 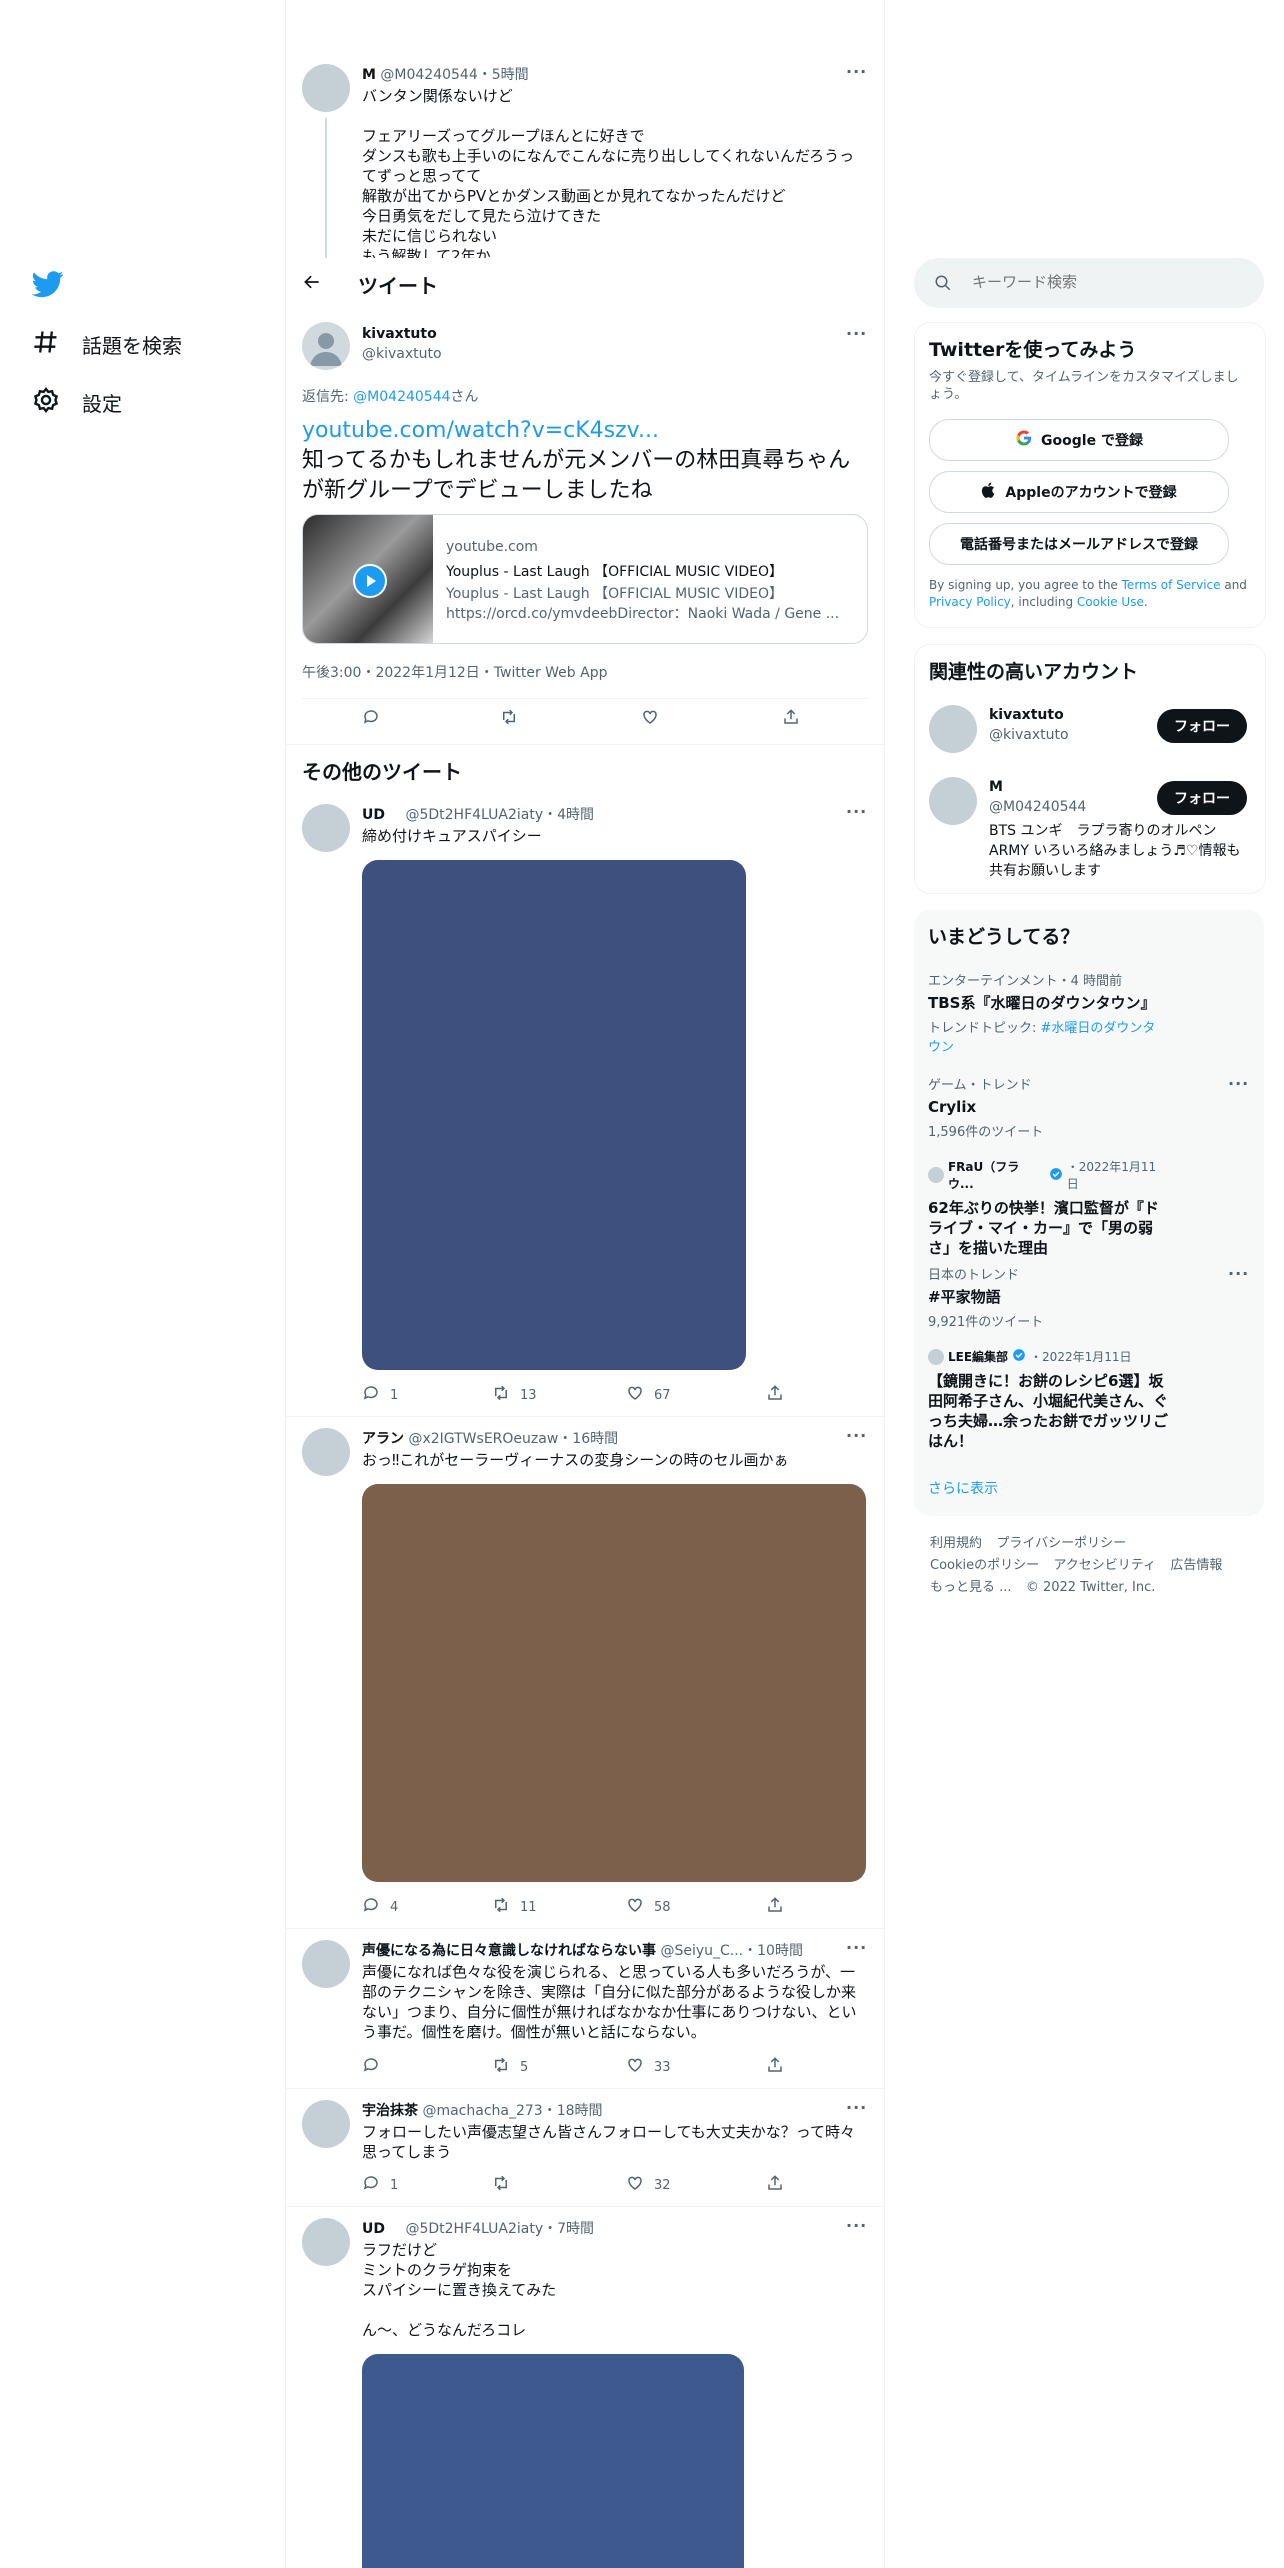 I want to click on like-button: 67, so click(x=648, y=1395).